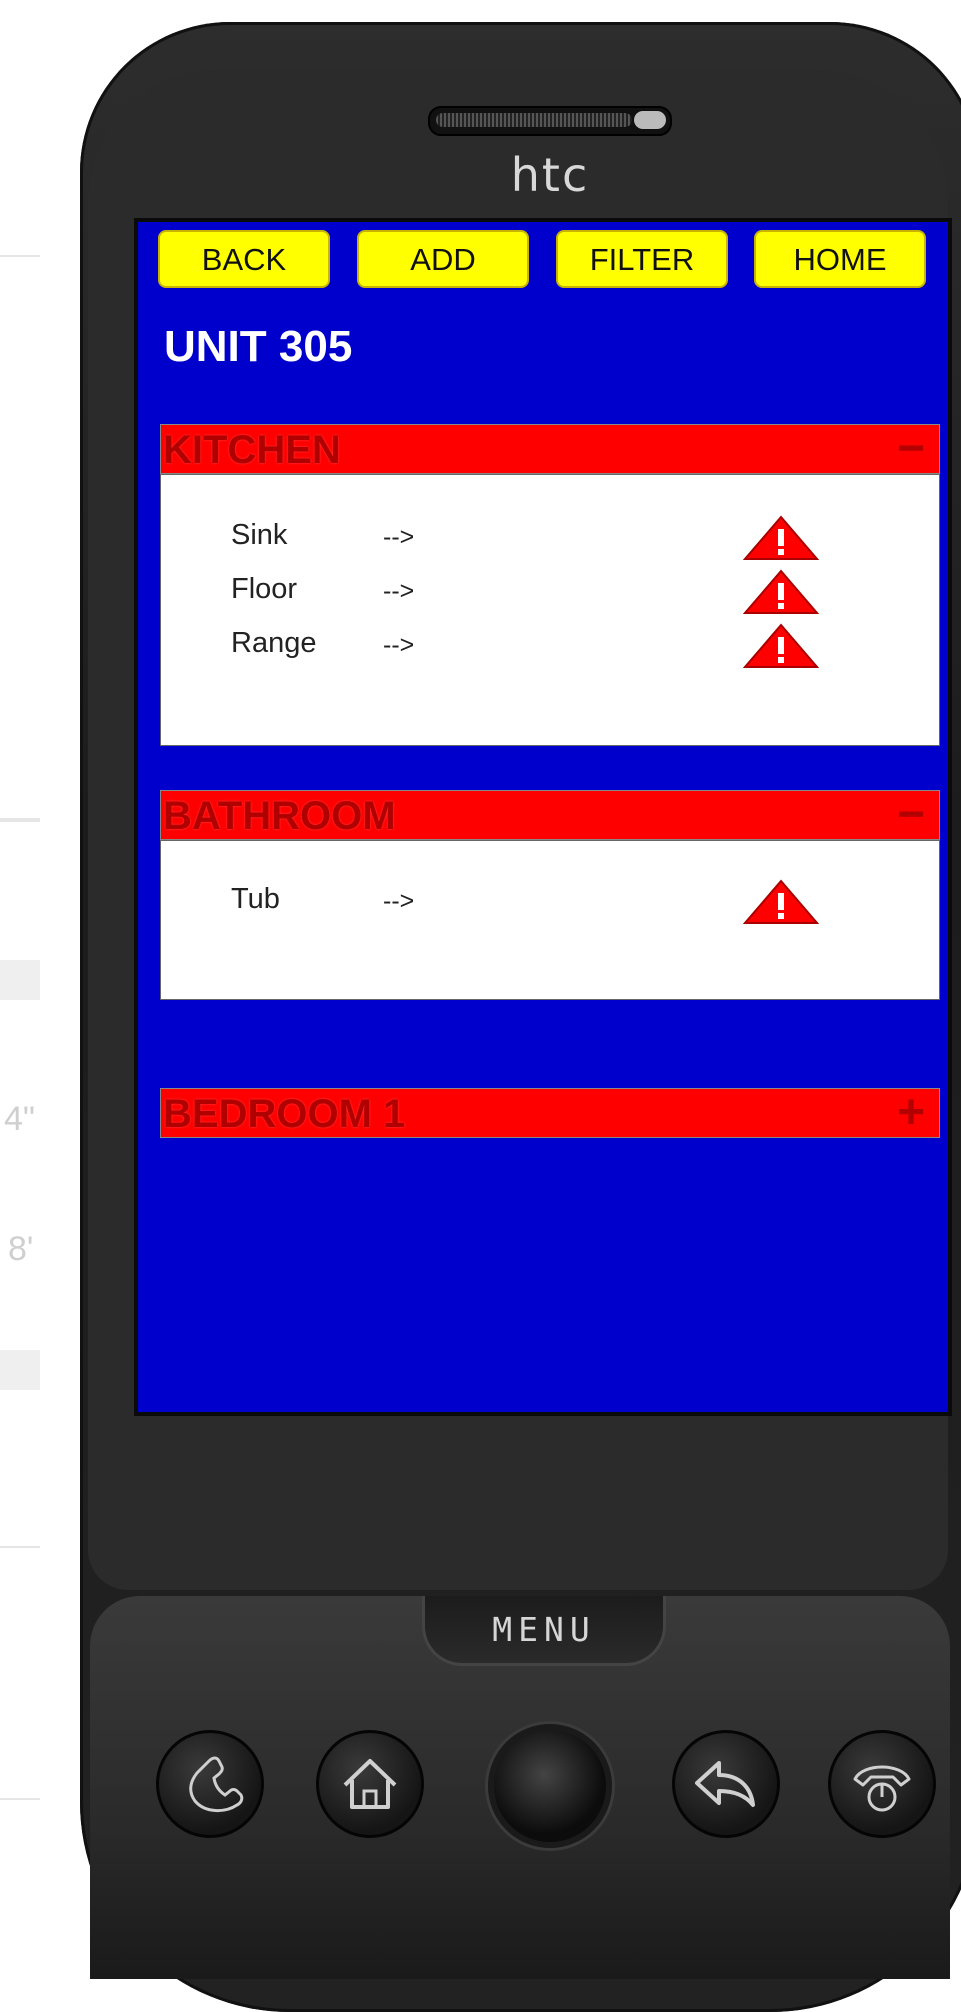  What do you see at coordinates (550, 815) in the screenshot?
I see `section-header-bathroom: BATHROOM −` at bounding box center [550, 815].